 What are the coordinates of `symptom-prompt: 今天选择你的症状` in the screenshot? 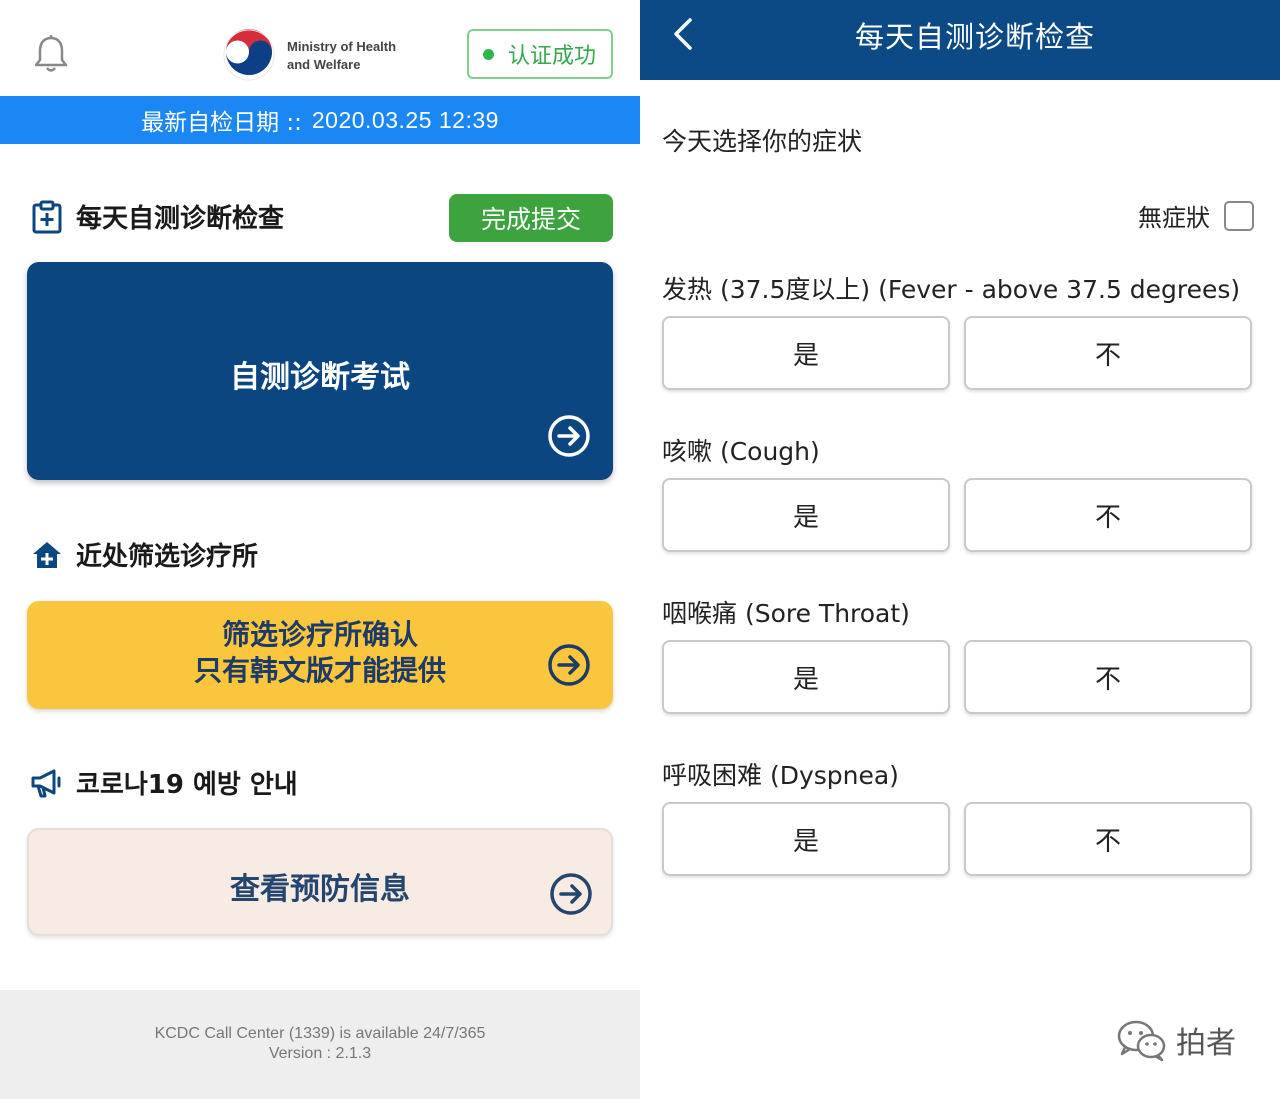 It's located at (762, 141).